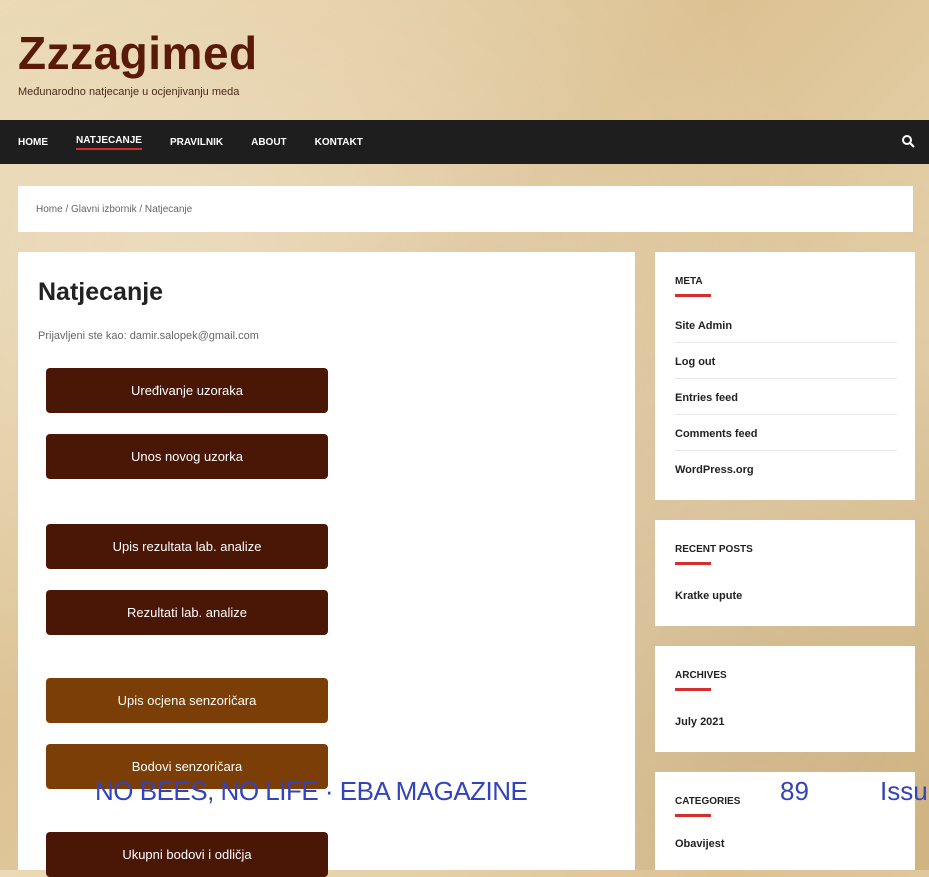 Image resolution: width=929 pixels, height=877 pixels. I want to click on category-obavijest-link: Obavijest, so click(786, 849).